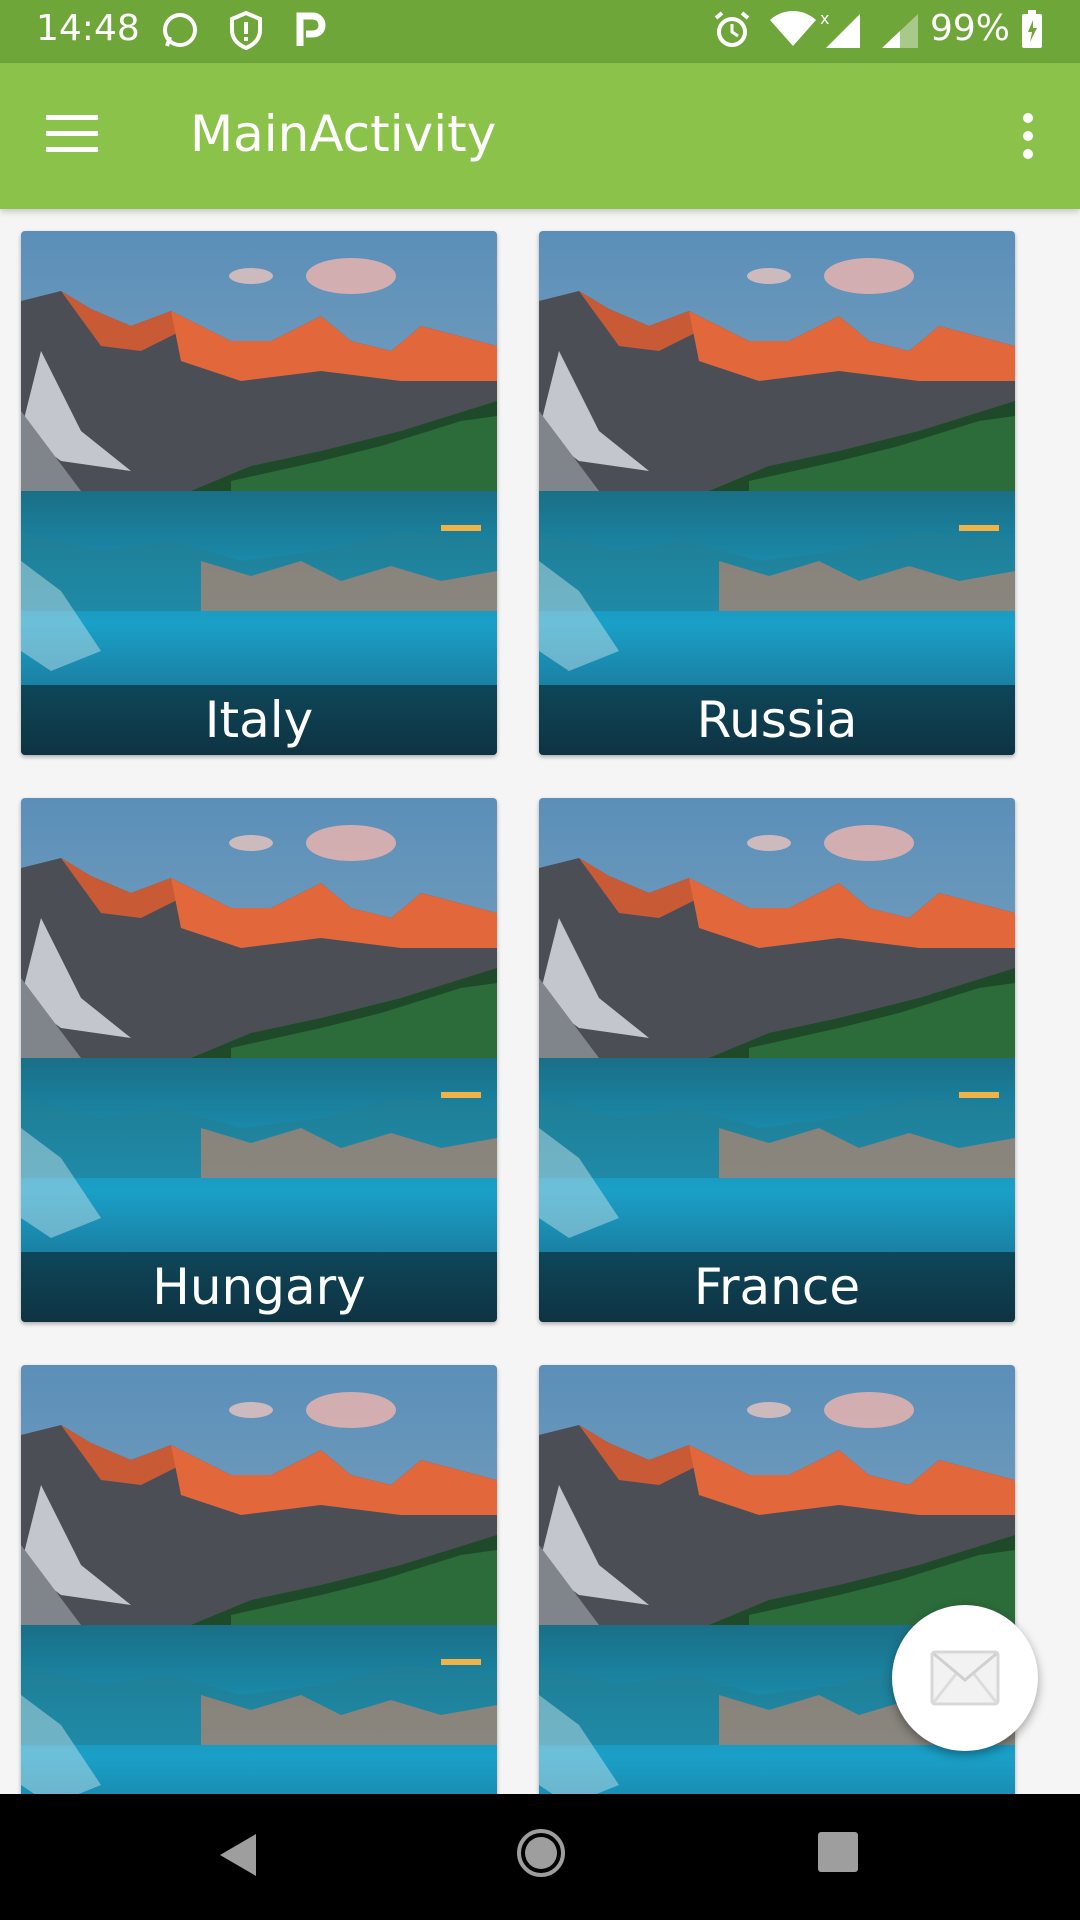  What do you see at coordinates (824, 19) in the screenshot?
I see `svg-text: x` at bounding box center [824, 19].